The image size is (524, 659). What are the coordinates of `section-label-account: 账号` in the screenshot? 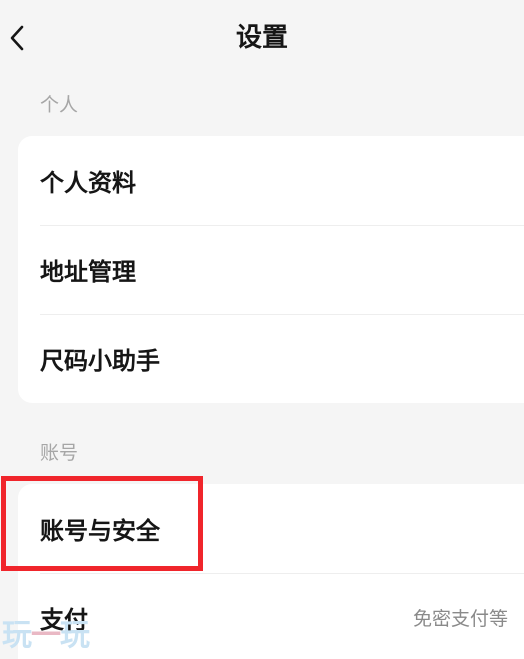 It's located at (59, 453).